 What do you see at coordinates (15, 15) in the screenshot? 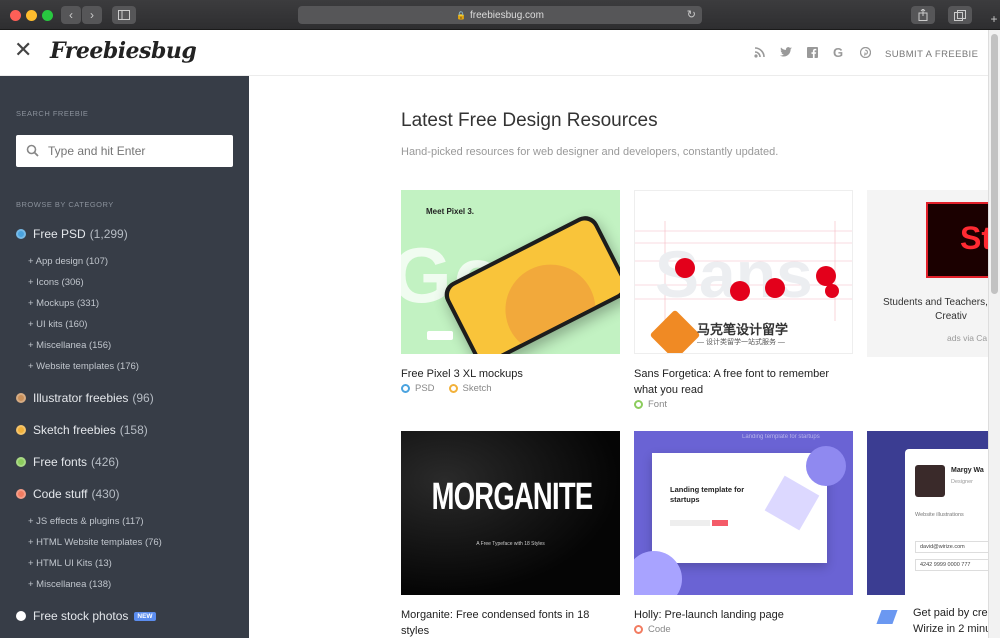
I see `close-window-button` at bounding box center [15, 15].